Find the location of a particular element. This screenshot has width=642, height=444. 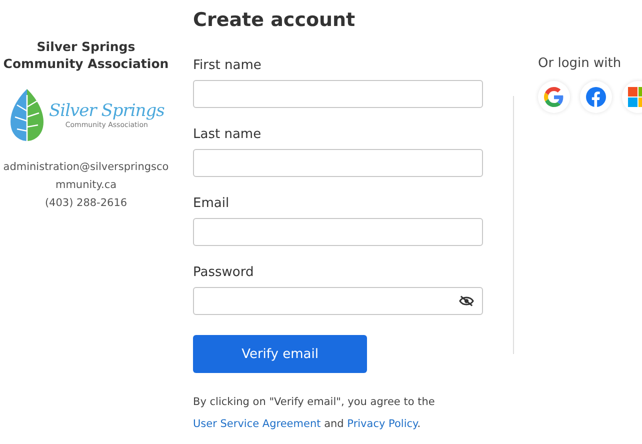

google-icon is located at coordinates (554, 97).